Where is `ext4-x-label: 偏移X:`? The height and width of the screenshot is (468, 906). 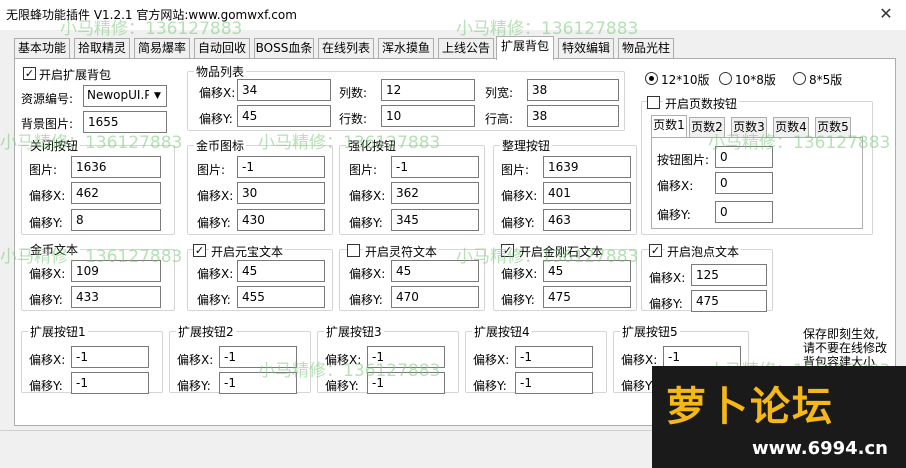
ext4-x-label: 偏移X: is located at coordinates (491, 360).